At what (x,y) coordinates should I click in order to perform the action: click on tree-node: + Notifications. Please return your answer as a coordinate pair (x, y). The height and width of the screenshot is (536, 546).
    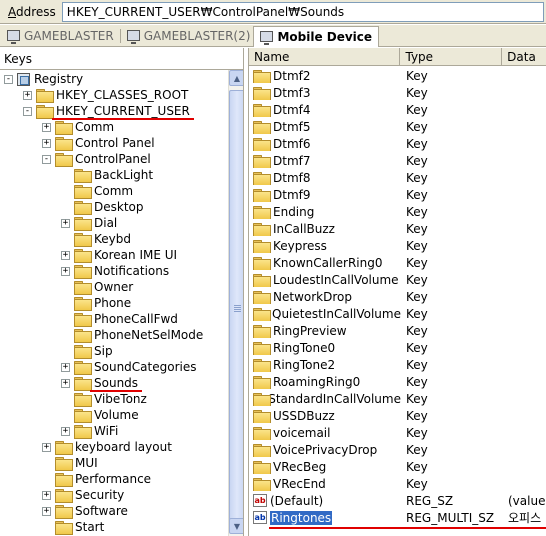
    Looking at the image, I should click on (115, 271).